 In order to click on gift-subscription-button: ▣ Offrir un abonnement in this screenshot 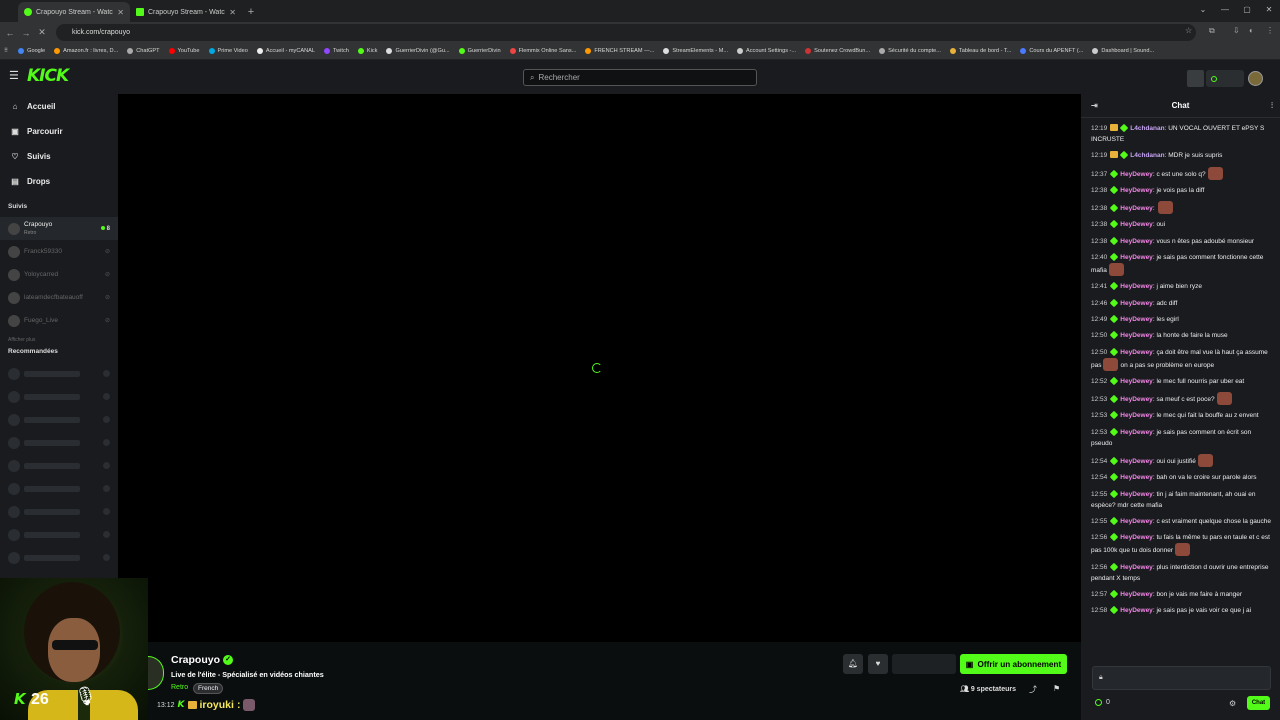, I will do `click(1013, 664)`.